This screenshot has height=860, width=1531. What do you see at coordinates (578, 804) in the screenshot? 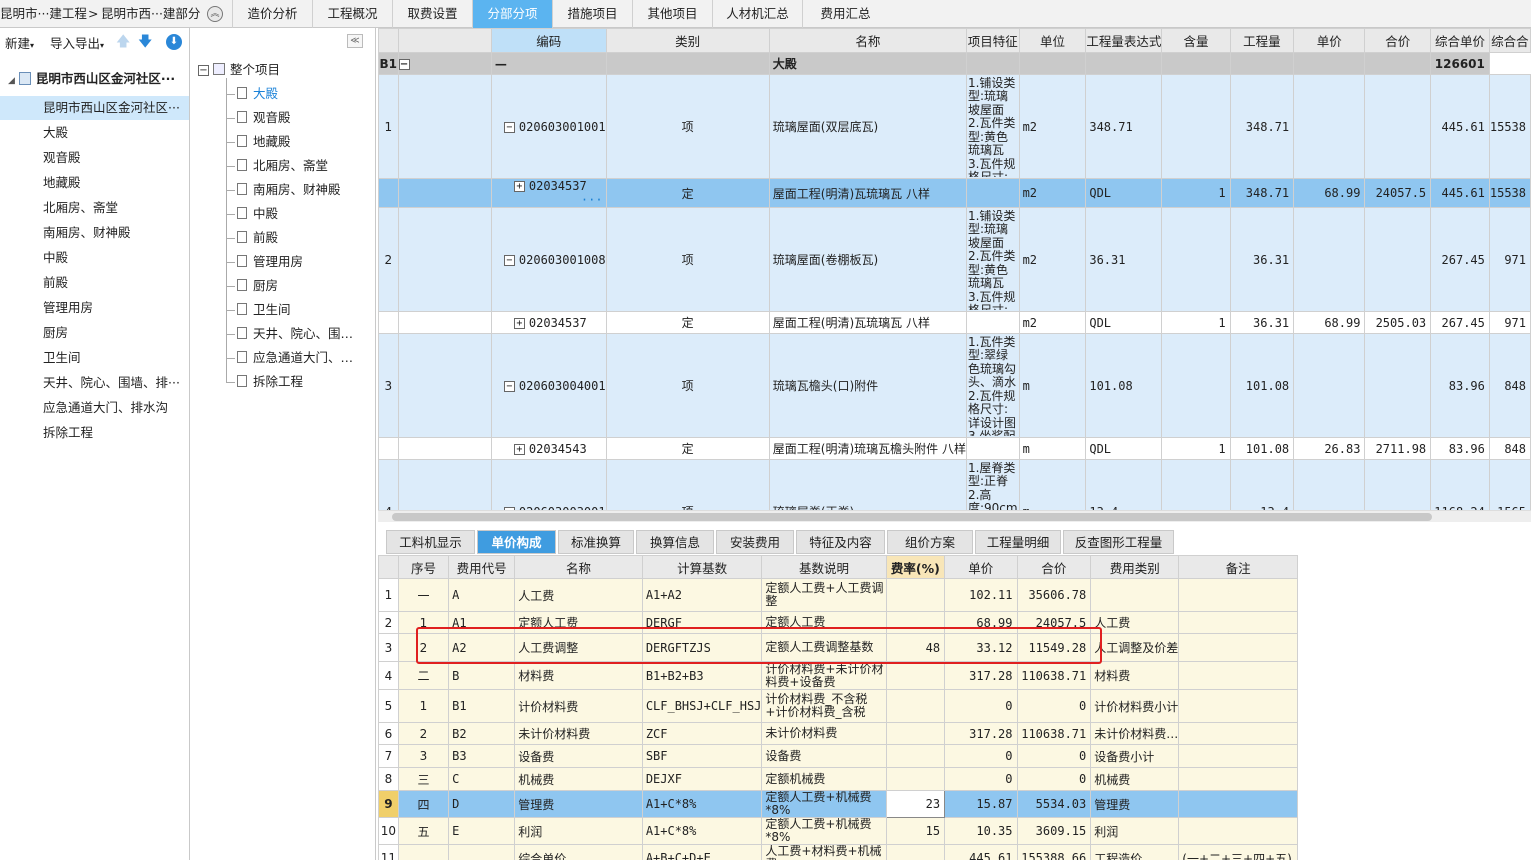
I see `cost-name-cell: 管理费` at bounding box center [578, 804].